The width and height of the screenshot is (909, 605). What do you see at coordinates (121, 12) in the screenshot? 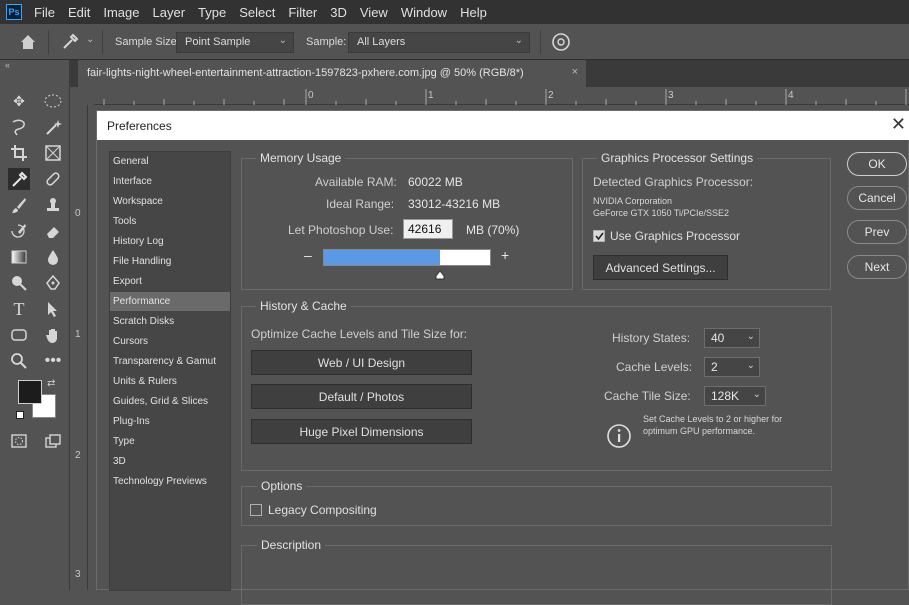
I see `menu-image: Image` at bounding box center [121, 12].